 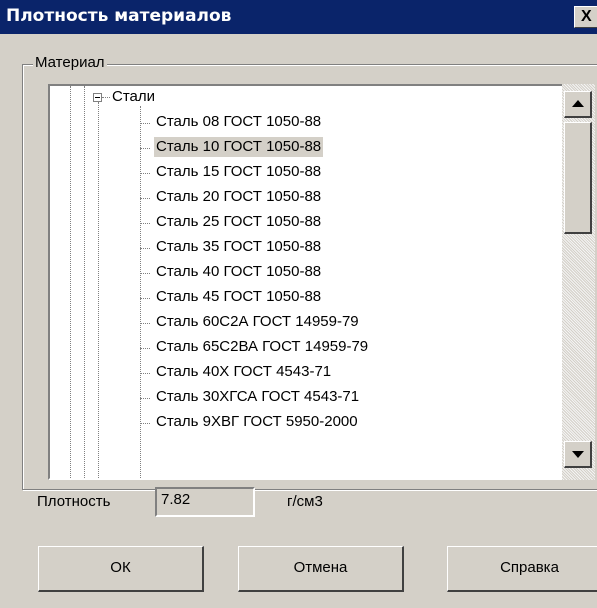 I want to click on arrow-up-icon, so click(x=578, y=103).